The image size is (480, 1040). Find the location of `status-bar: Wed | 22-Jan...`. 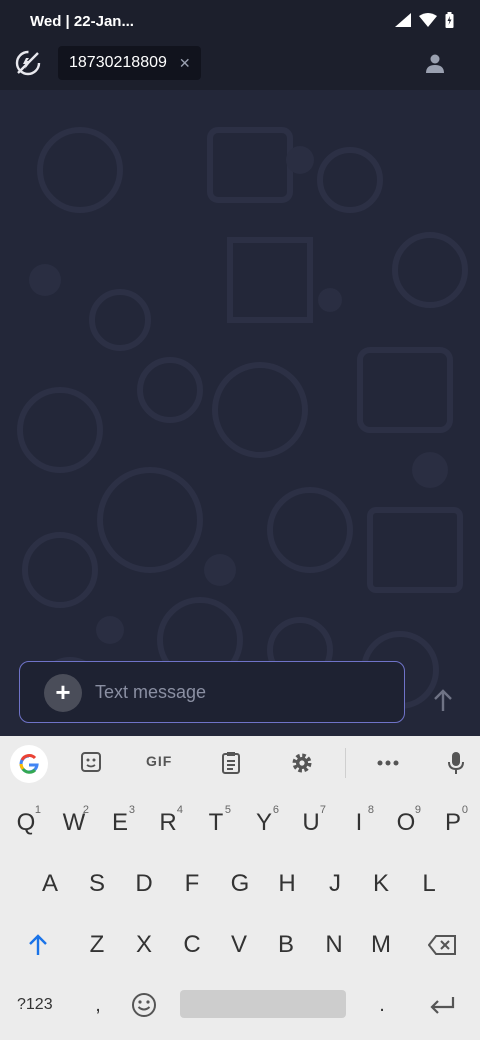

status-bar: Wed | 22-Jan... is located at coordinates (240, 21).